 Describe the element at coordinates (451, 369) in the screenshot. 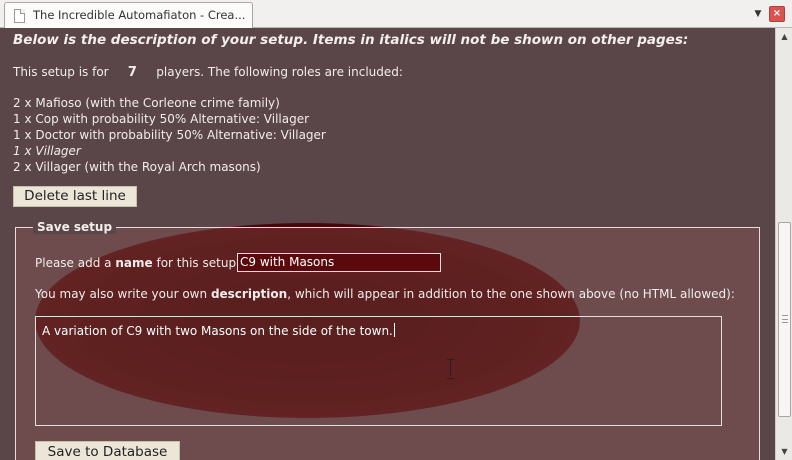

I see `ibeam-cursor-icon` at that location.